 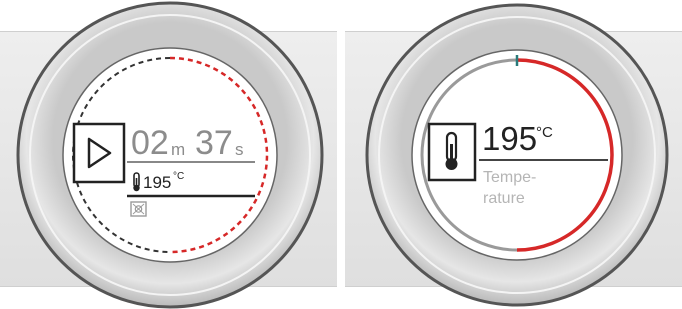 What do you see at coordinates (239, 149) in the screenshot?
I see `timer-seconds-unit: s` at bounding box center [239, 149].